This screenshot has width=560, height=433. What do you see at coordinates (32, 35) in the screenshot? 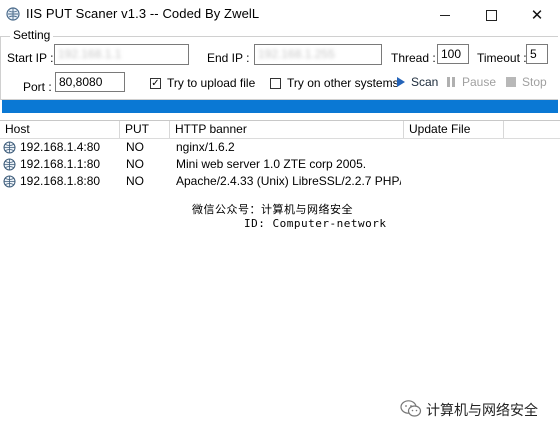
I see `setting-legend: Setting` at bounding box center [32, 35].